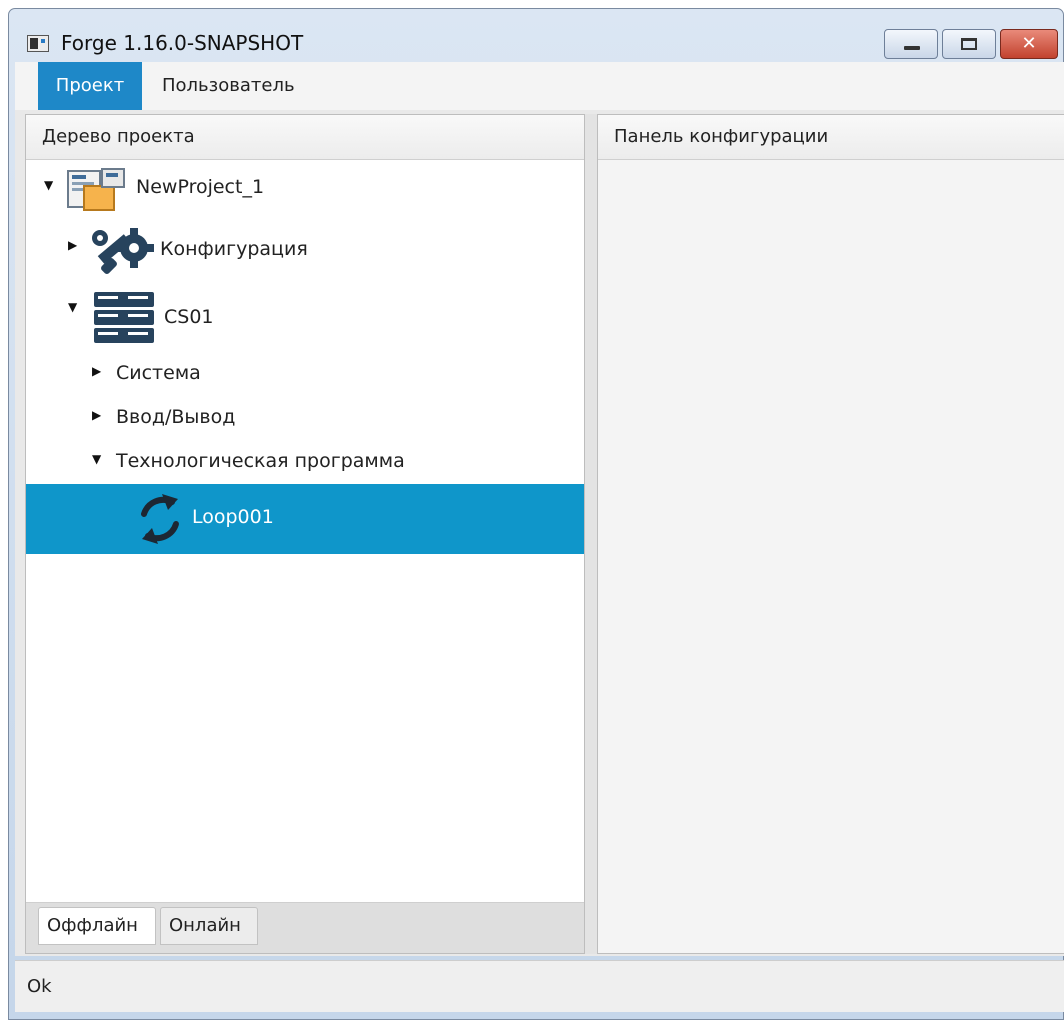 This screenshot has height=1020, width=1064. What do you see at coordinates (97, 926) in the screenshot?
I see `tab-offline: Оффлайн` at bounding box center [97, 926].